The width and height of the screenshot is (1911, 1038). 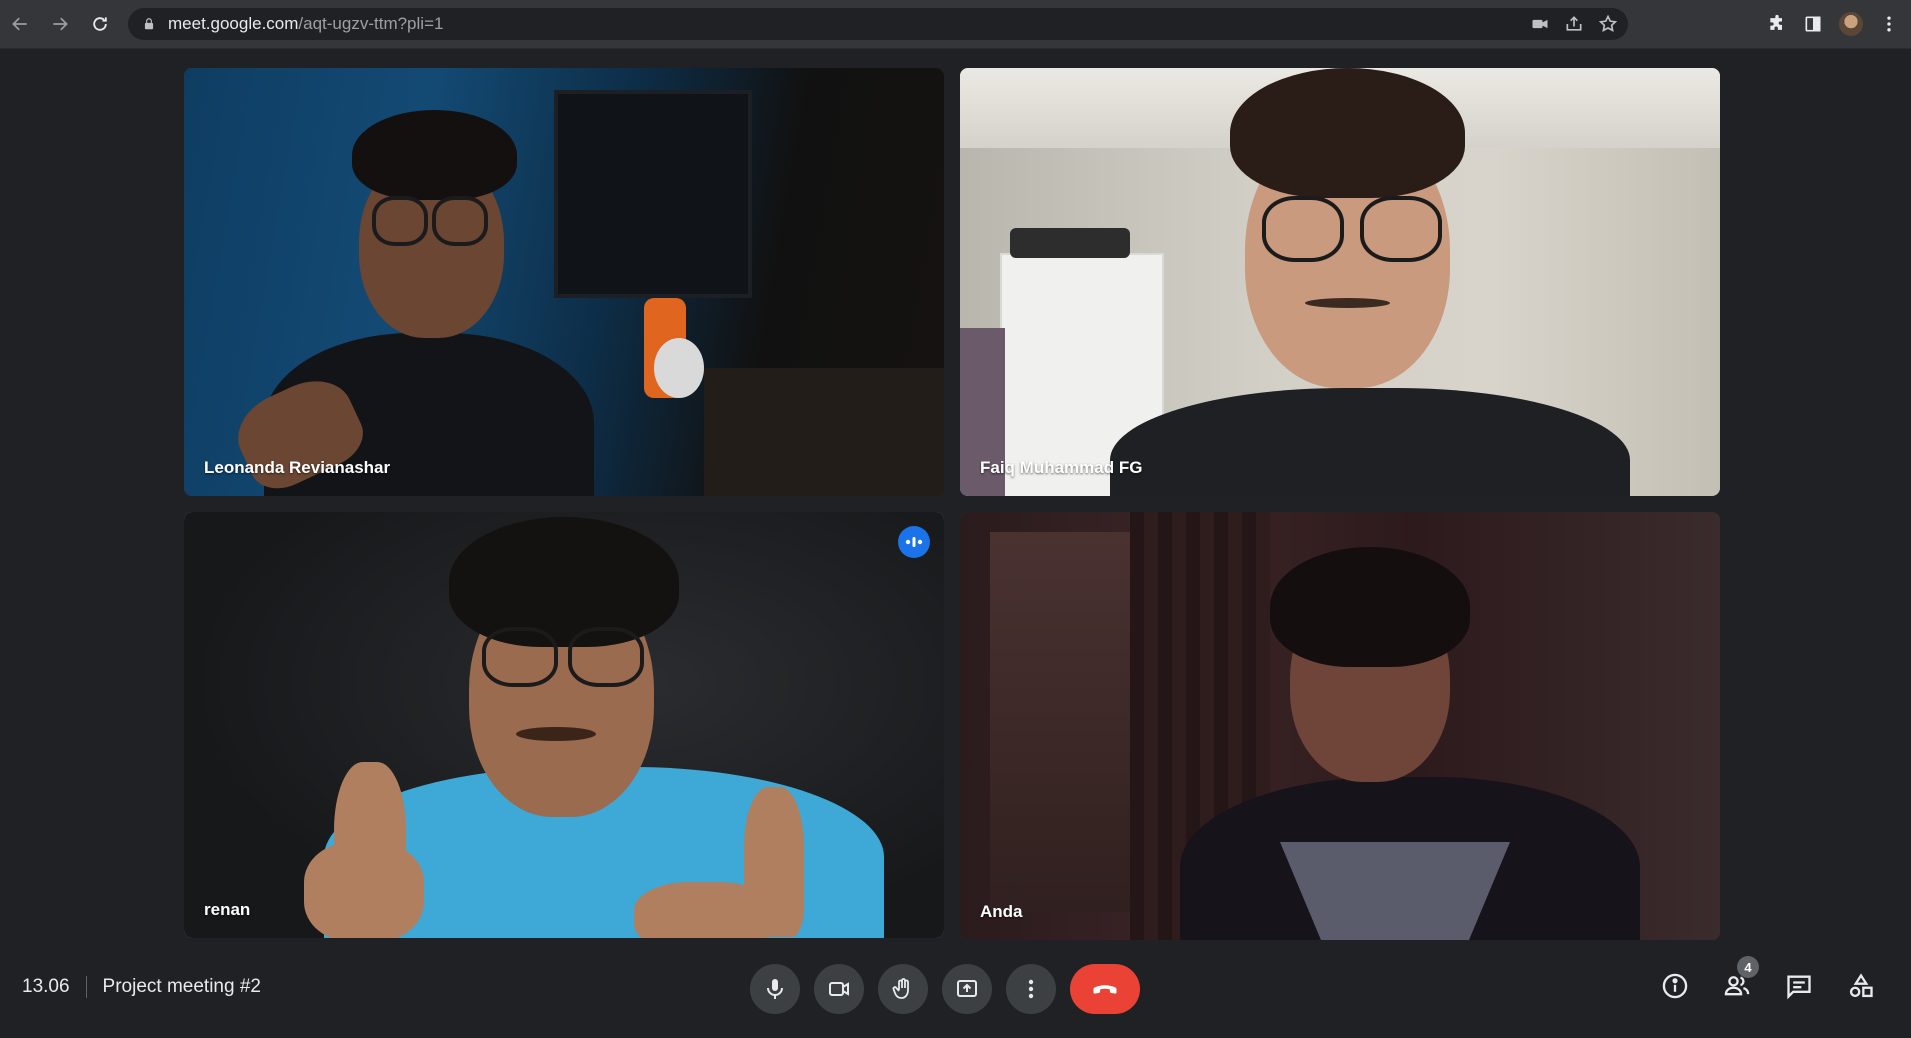 I want to click on chat-icon, so click(x=1799, y=987).